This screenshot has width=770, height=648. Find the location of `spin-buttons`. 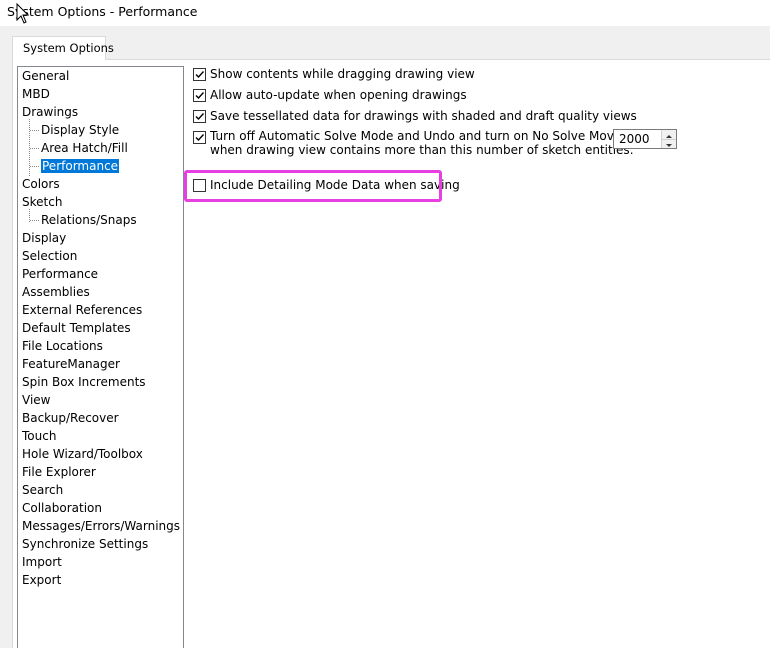

spin-buttons is located at coordinates (668, 139).